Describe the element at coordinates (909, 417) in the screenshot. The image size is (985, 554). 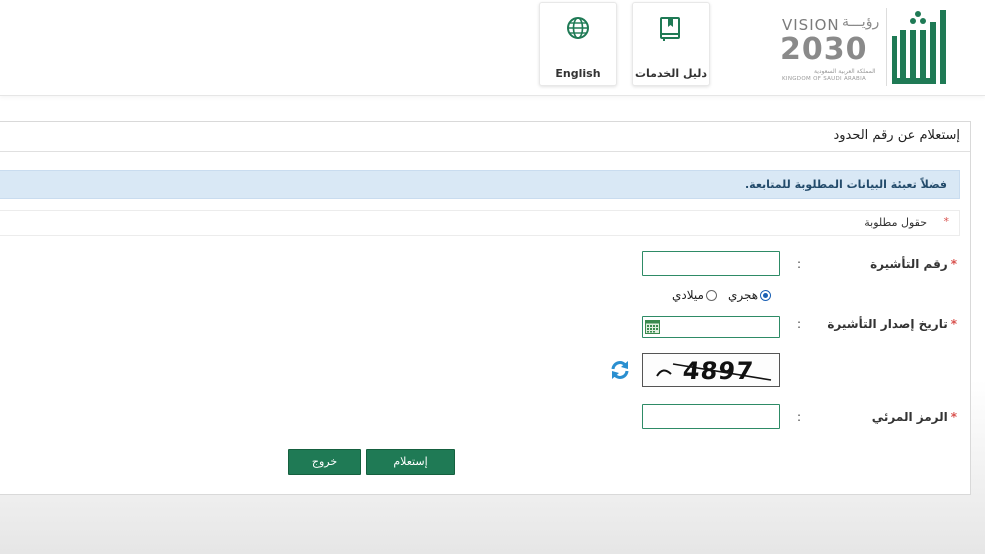
I see `verification-code-label-text: الرمز المرئي` at that location.